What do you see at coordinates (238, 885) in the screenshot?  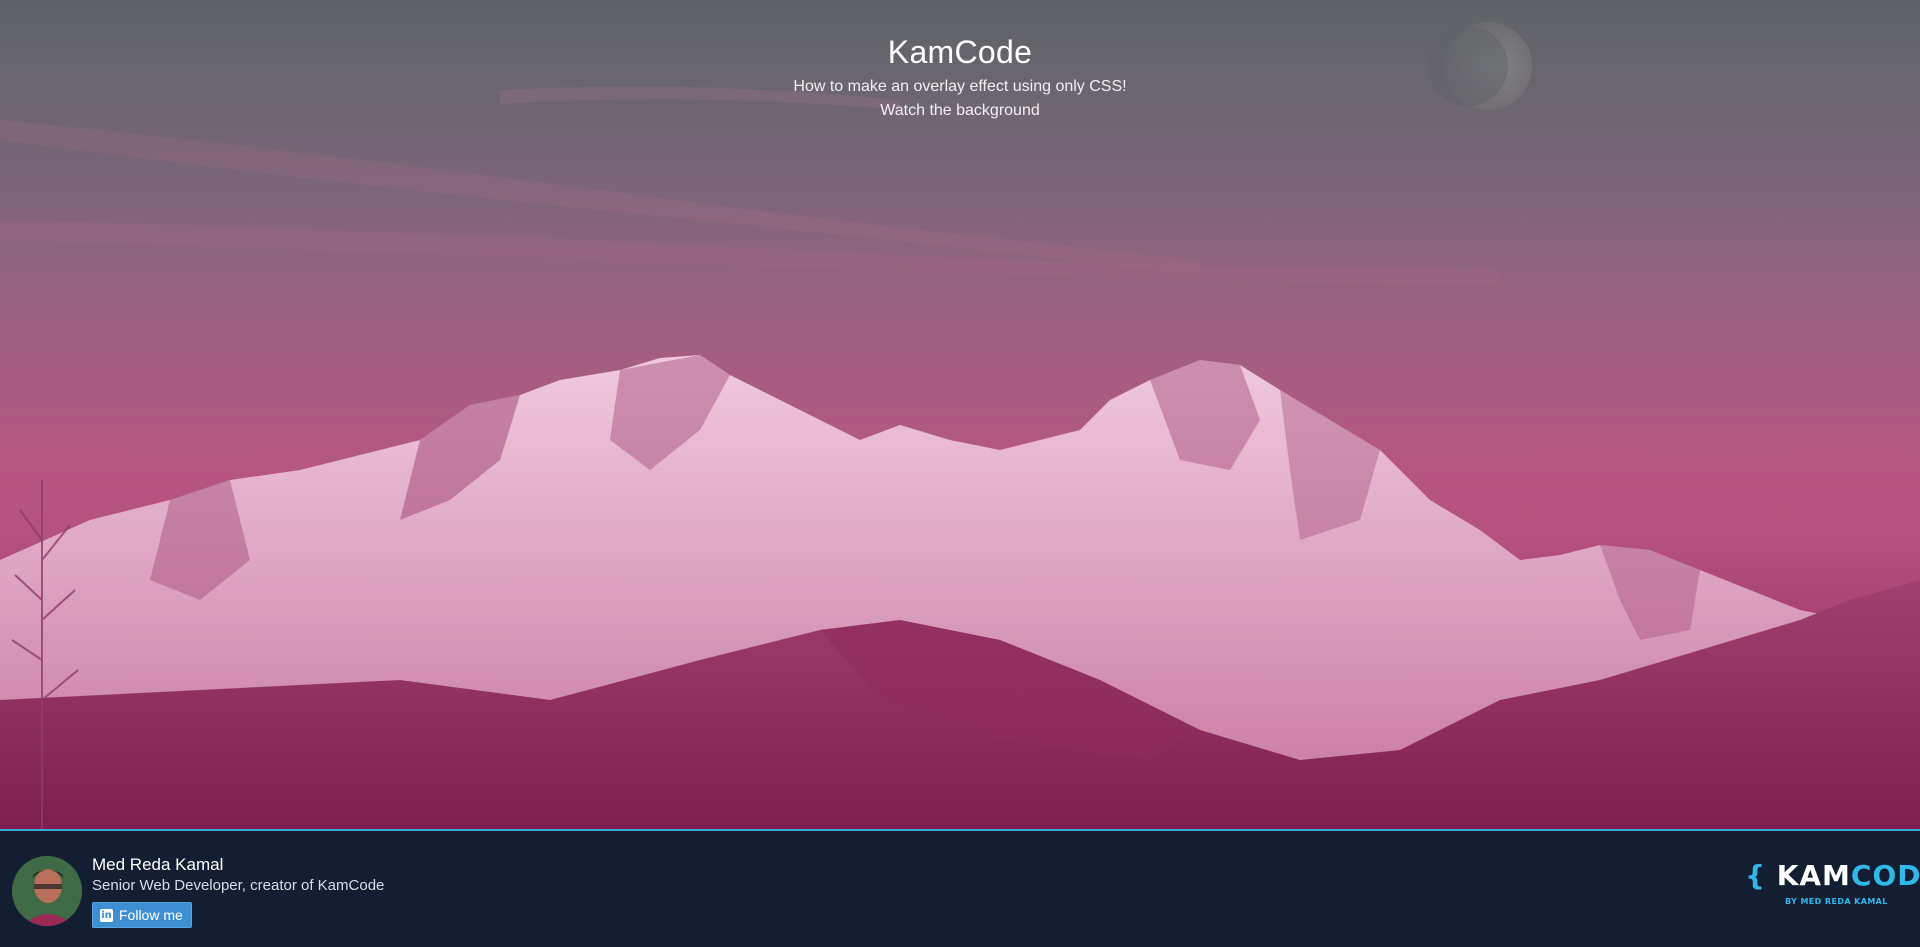 I see `author-role: Senior Web Developer, creator of KamCode` at bounding box center [238, 885].